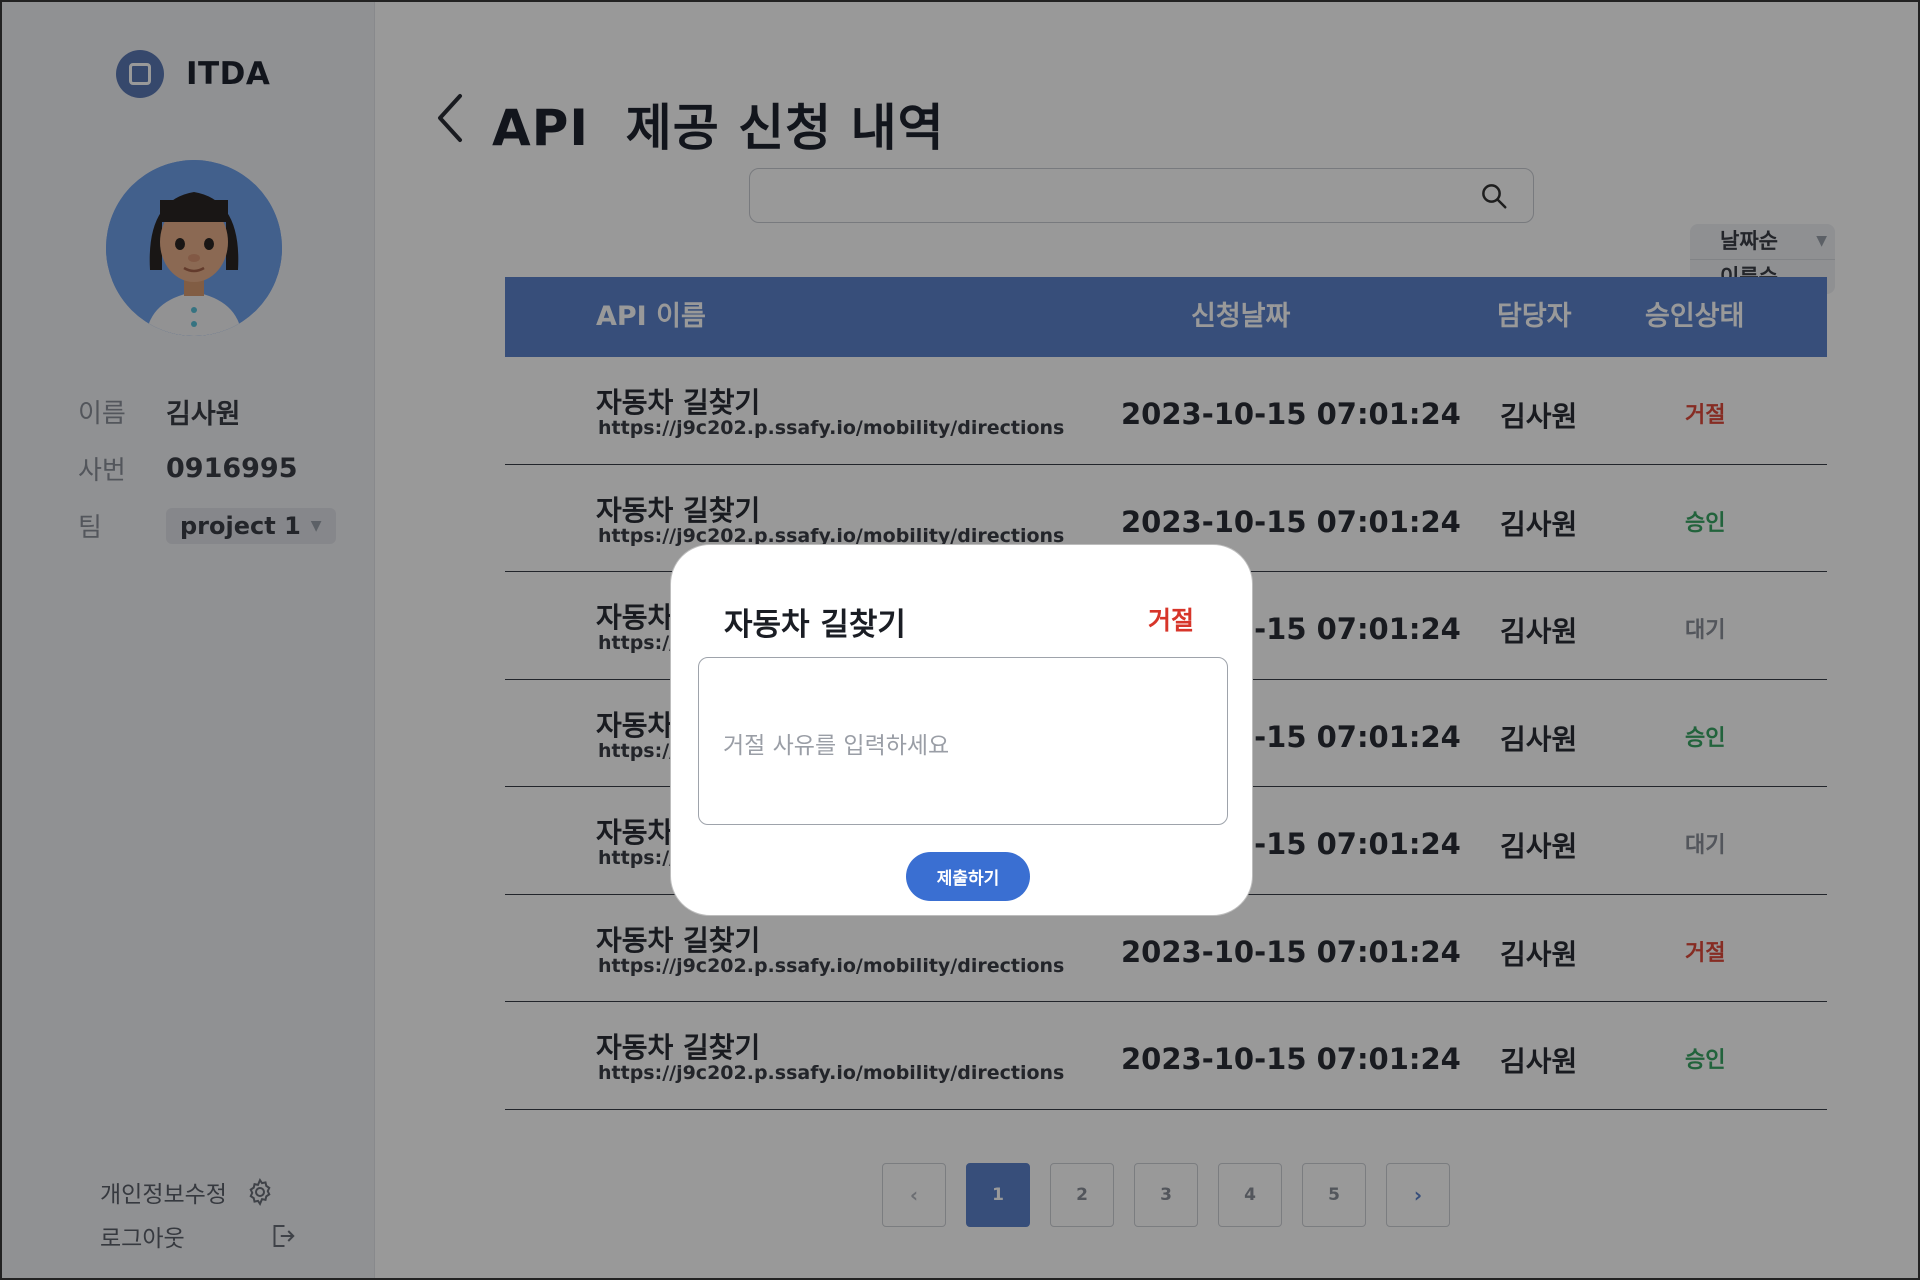 This screenshot has height=1280, width=1920. Describe the element at coordinates (815, 625) in the screenshot. I see `modal-title: 자동차 길찾기` at that location.